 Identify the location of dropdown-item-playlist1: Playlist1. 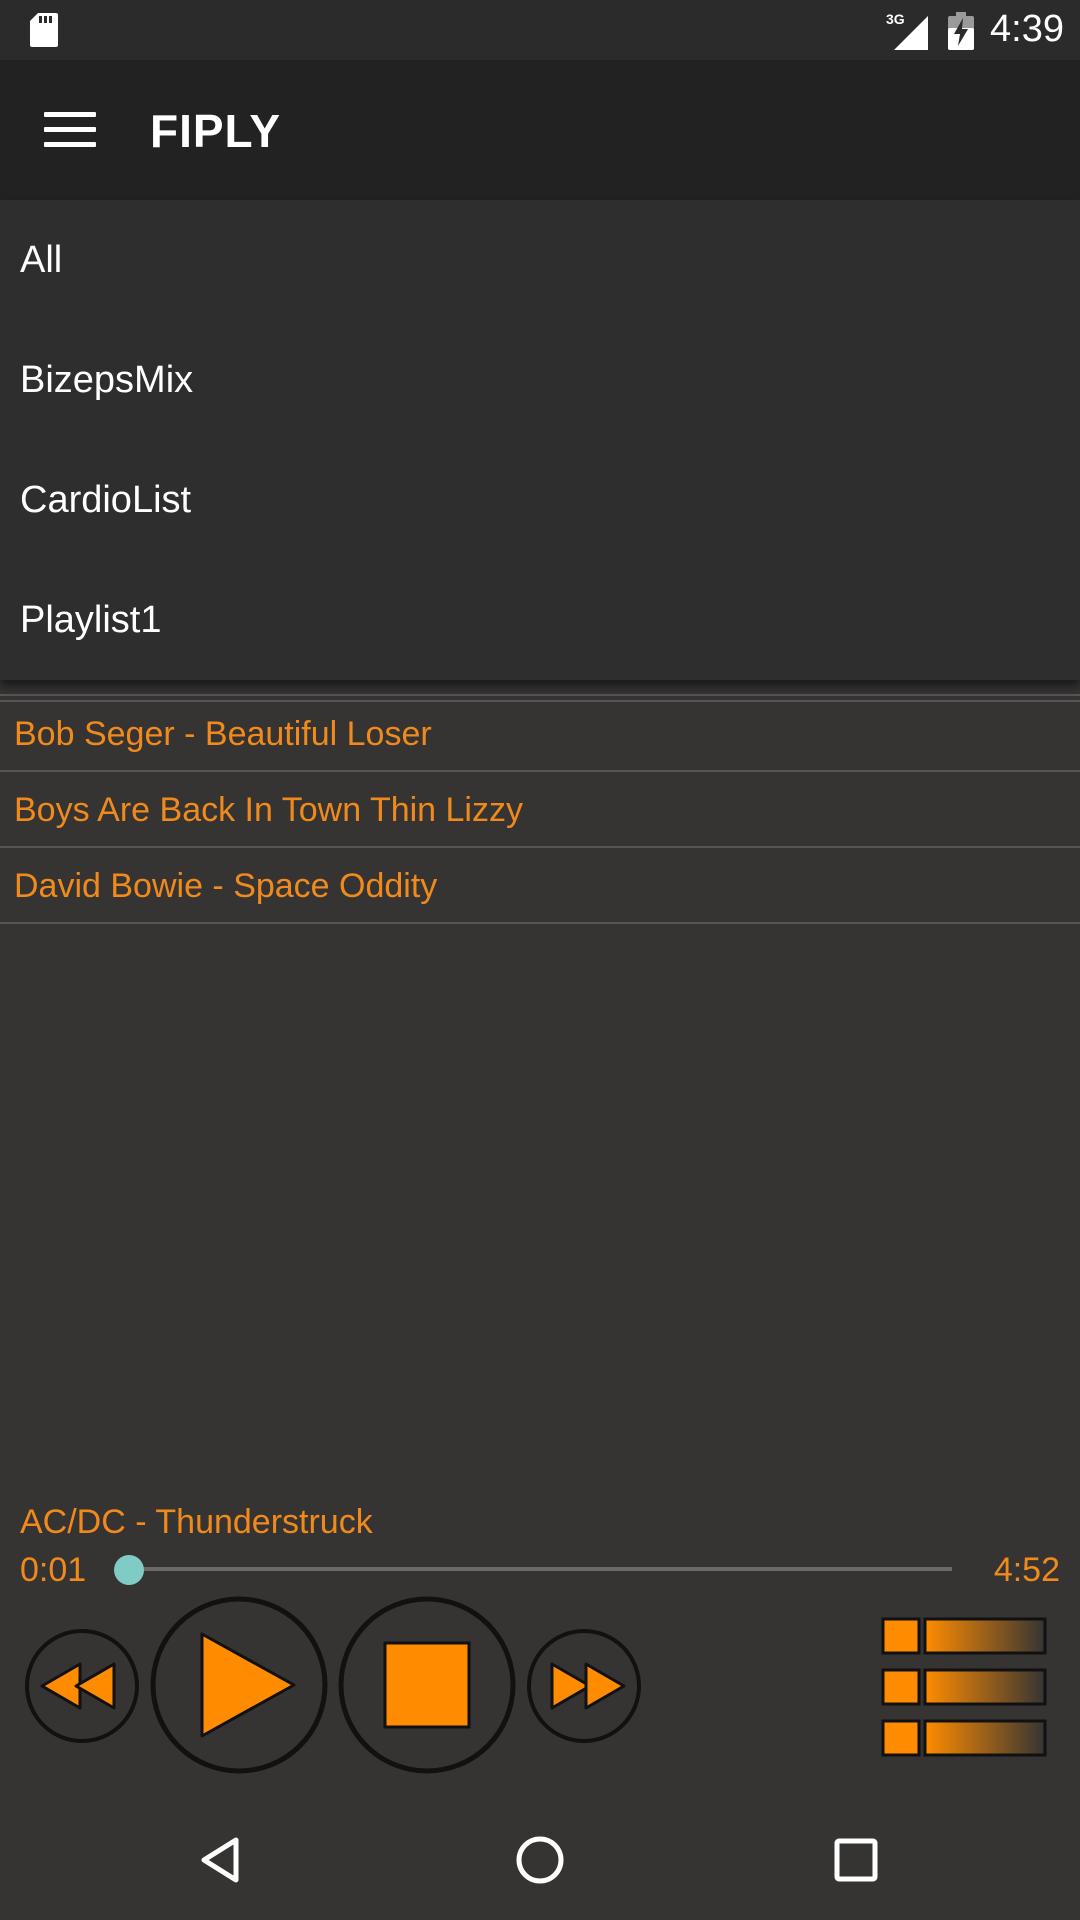
(540, 620).